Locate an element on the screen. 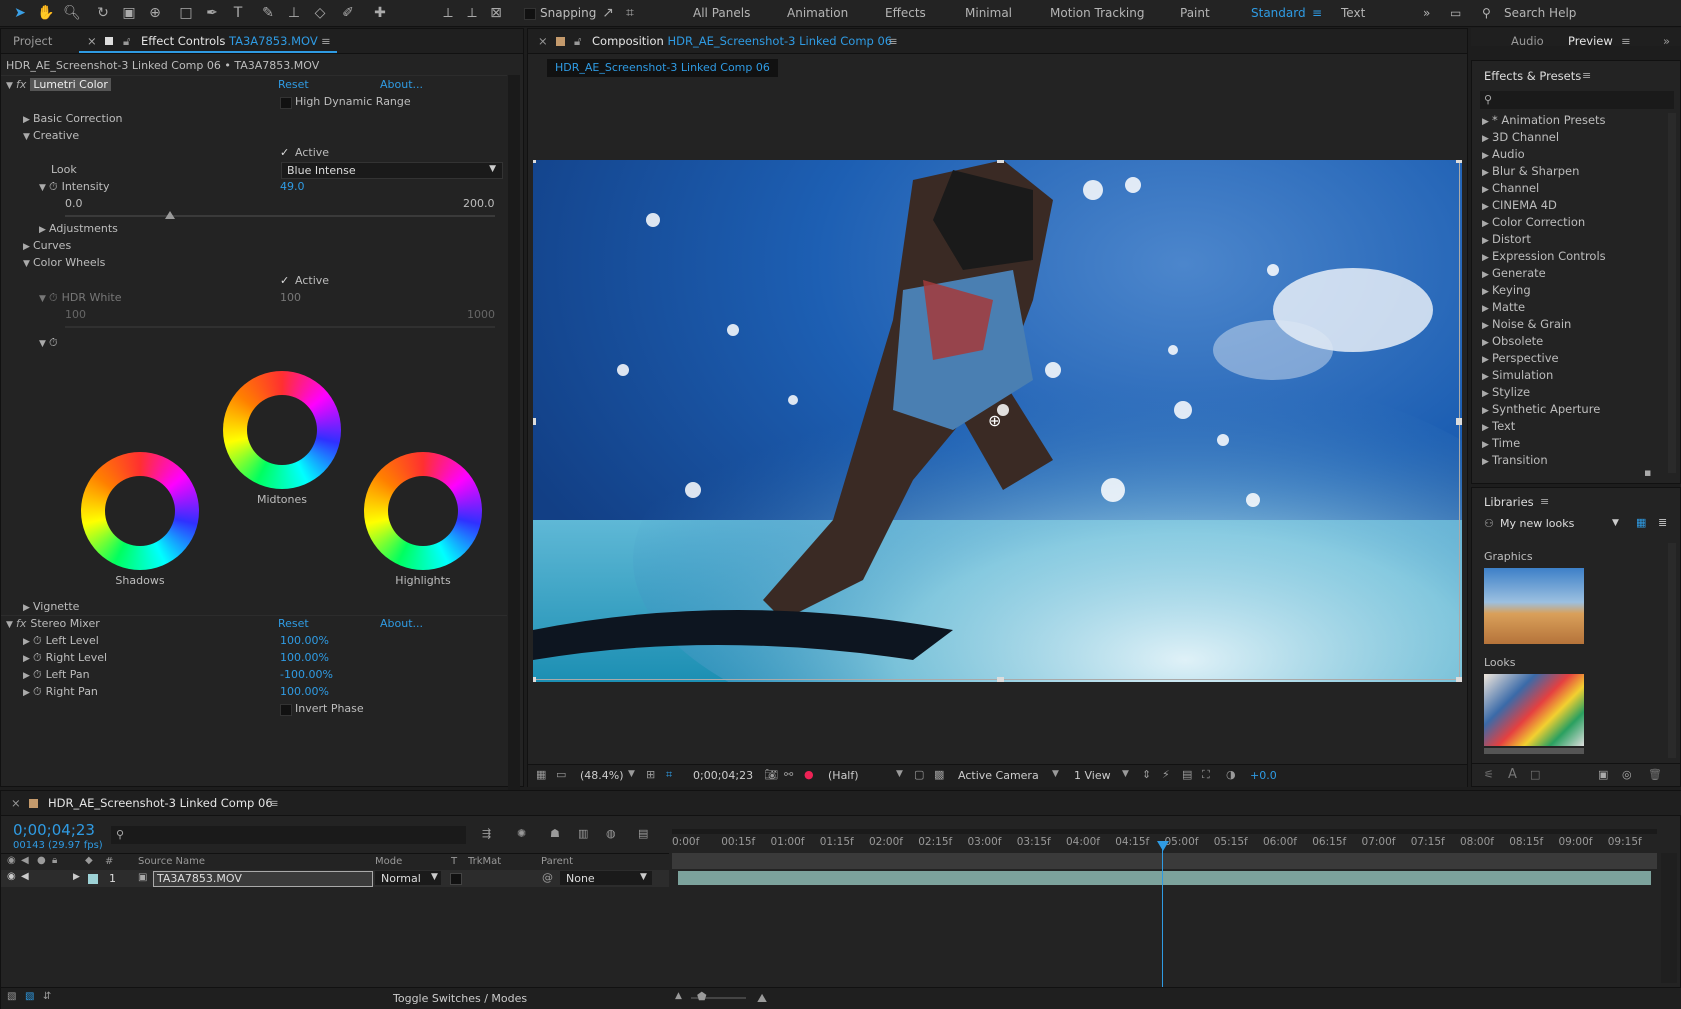 This screenshot has width=1681, height=1009. lock-icon: 🔒︎ is located at coordinates (54, 860).